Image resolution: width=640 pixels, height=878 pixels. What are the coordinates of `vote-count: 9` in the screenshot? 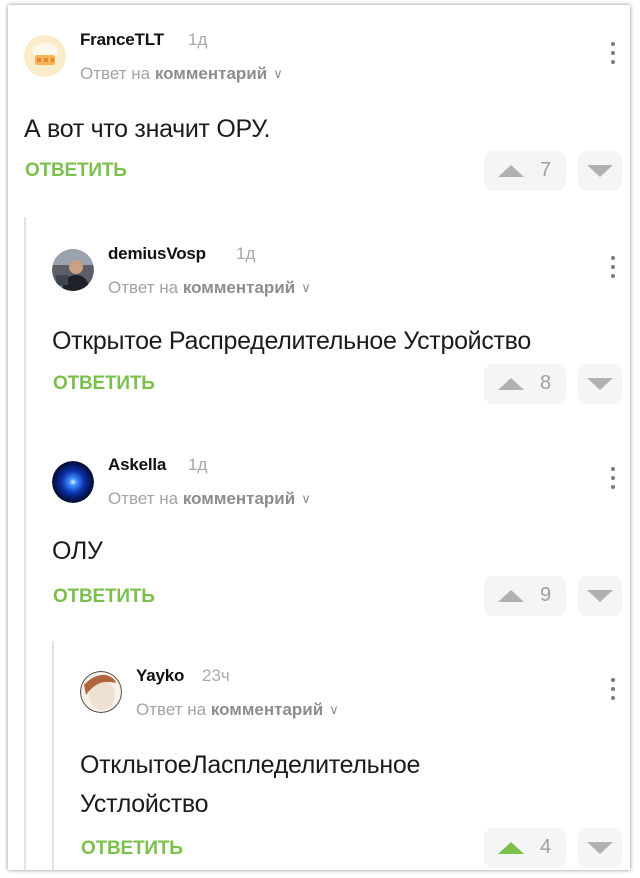 It's located at (546, 595).